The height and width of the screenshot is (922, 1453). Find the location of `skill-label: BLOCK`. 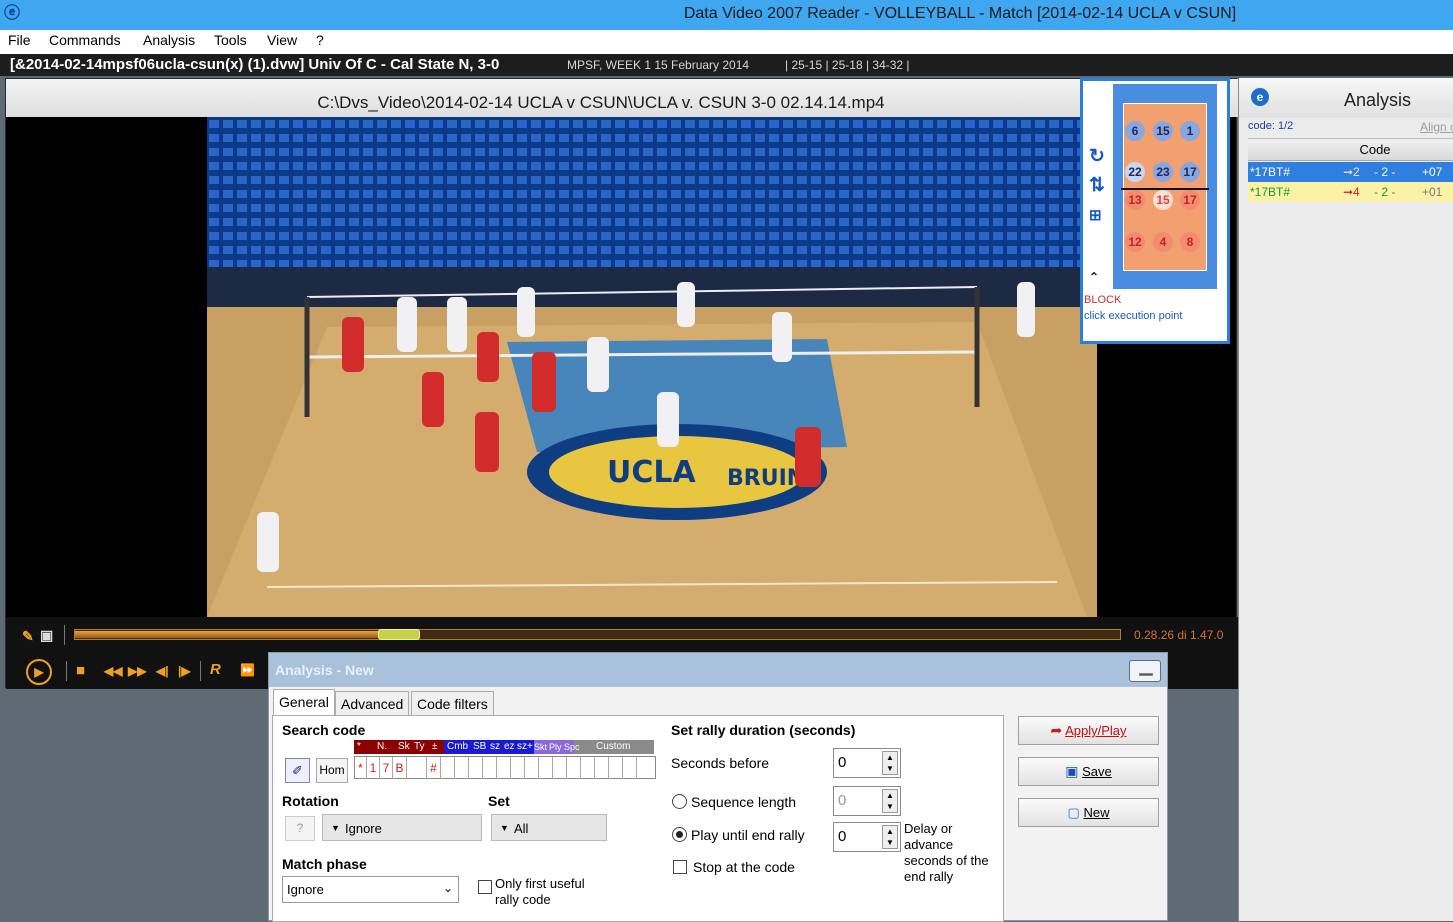

skill-label: BLOCK is located at coordinates (1103, 300).